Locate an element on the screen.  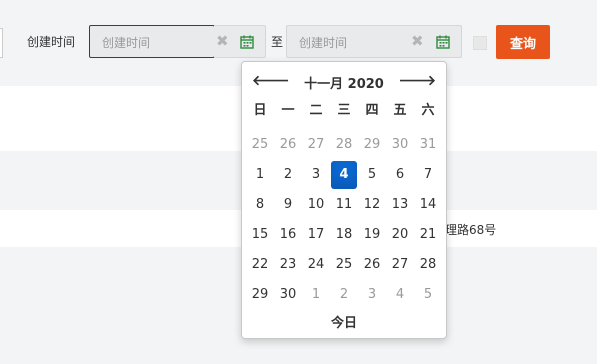
start-date-placeholder: 创建时间 is located at coordinates (126, 43).